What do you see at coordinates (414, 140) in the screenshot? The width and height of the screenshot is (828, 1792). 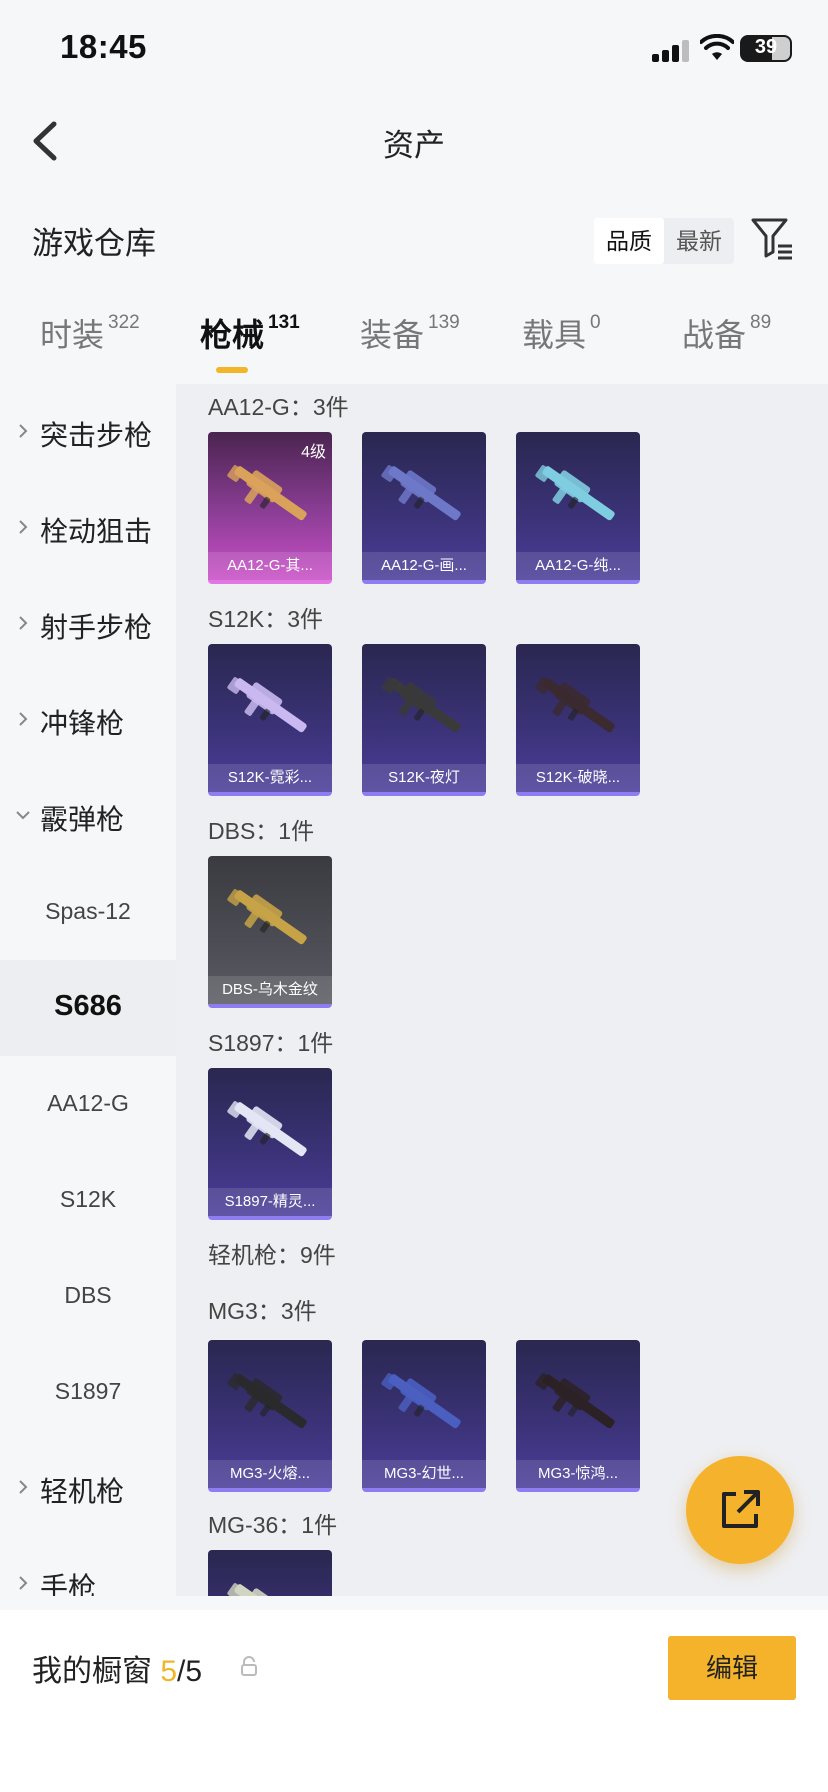 I see `nav-bar: 资产` at bounding box center [414, 140].